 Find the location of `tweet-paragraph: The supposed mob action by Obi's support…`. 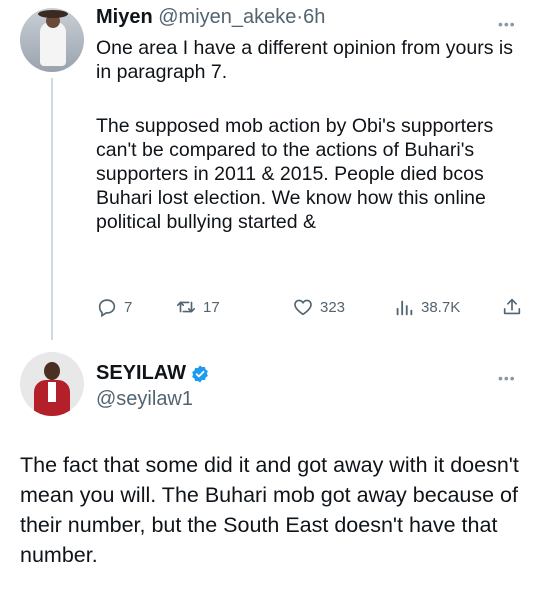

tweet-paragraph: The supposed mob action by Obi's support… is located at coordinates (295, 174).